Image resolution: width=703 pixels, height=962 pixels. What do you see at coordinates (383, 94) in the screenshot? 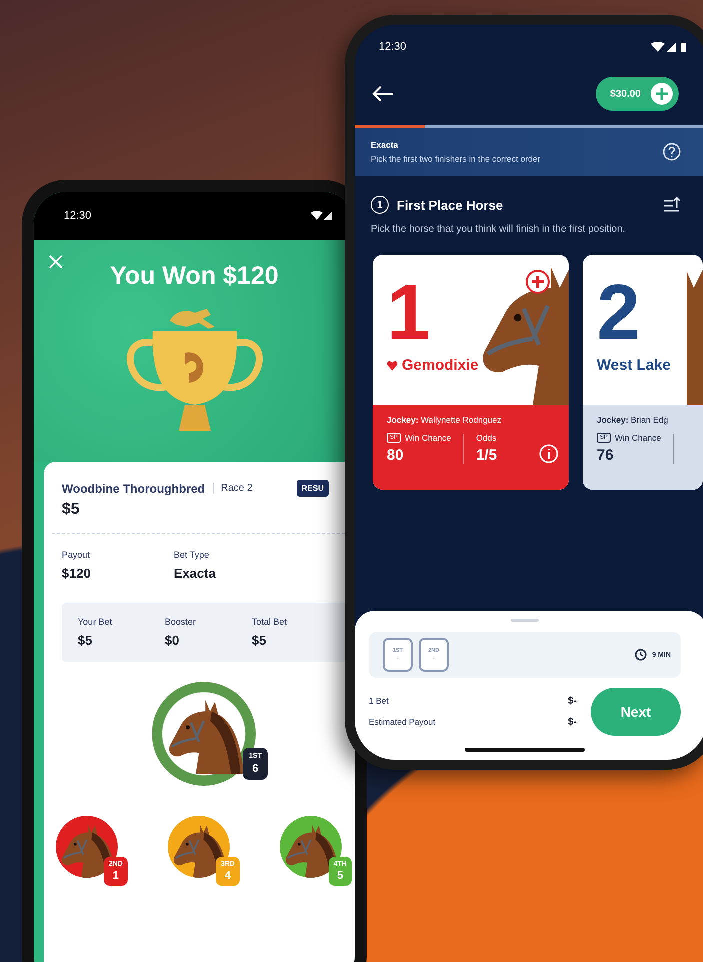
I see `back-arrow-icon` at bounding box center [383, 94].